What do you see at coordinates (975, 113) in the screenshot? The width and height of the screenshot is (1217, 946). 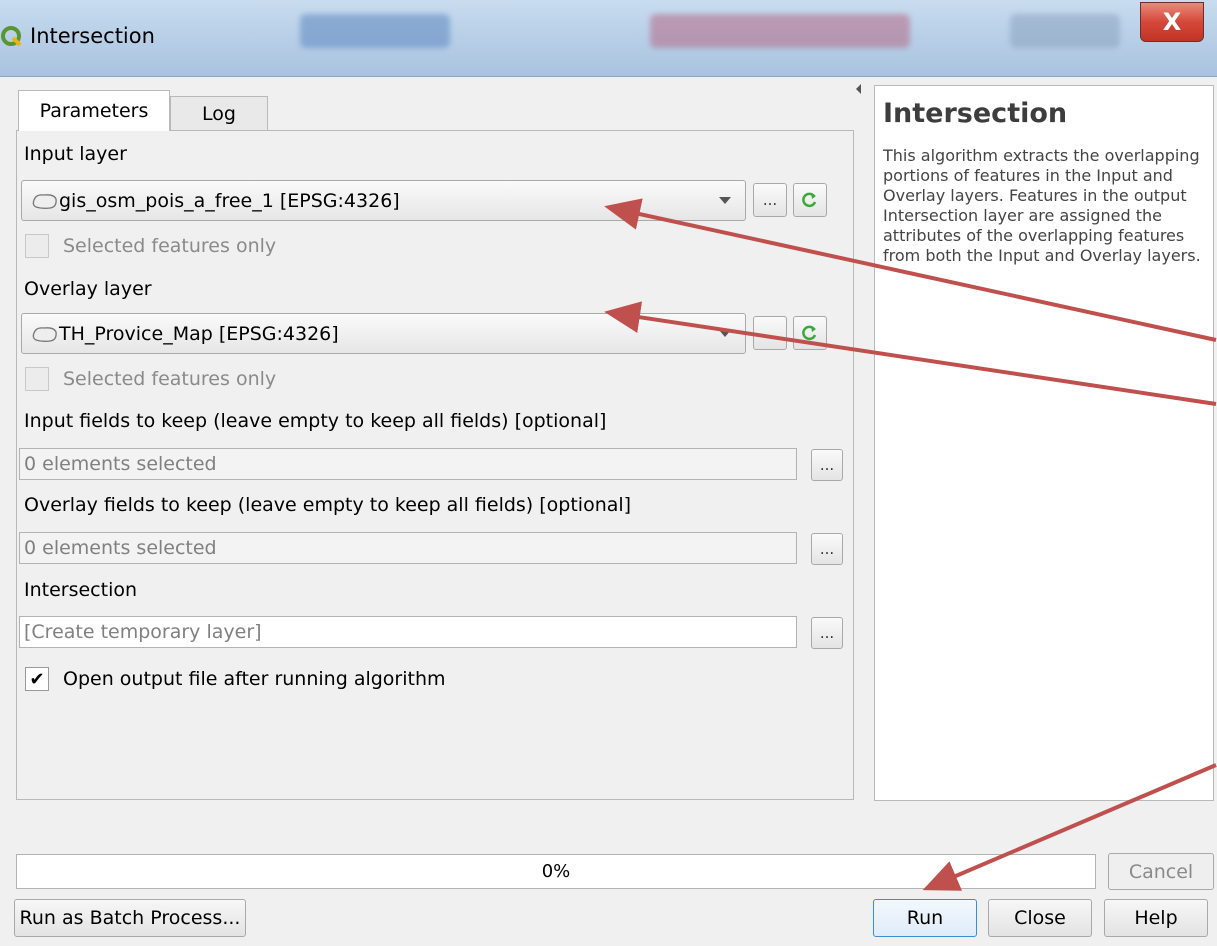 I see `help-title: Intersection` at bounding box center [975, 113].